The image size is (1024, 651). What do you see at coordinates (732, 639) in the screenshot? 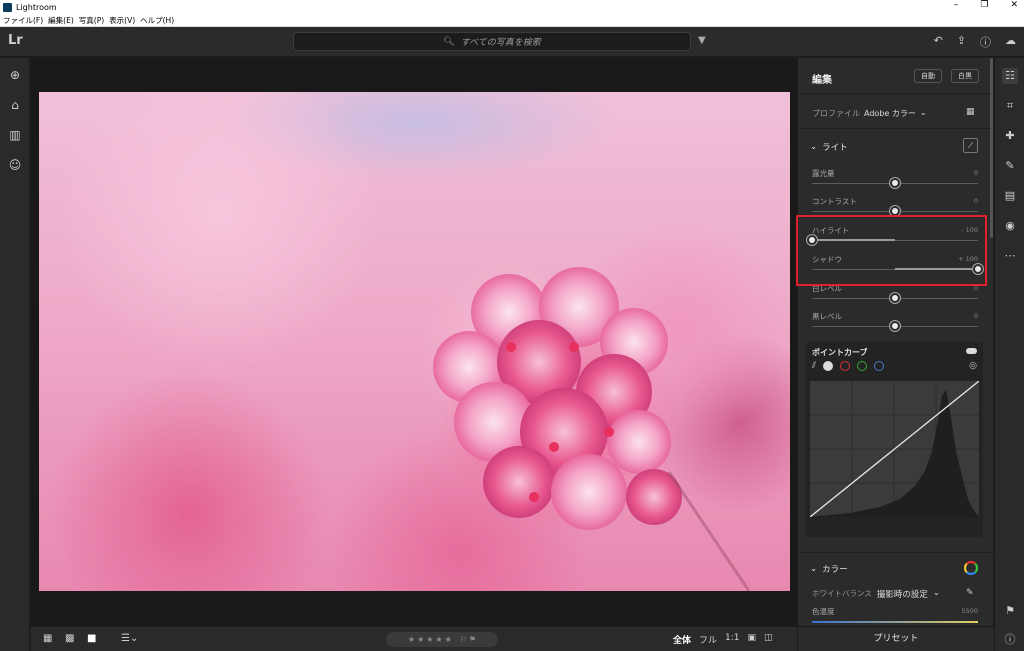
I see `zoom-1to1: 1:1` at bounding box center [732, 639].